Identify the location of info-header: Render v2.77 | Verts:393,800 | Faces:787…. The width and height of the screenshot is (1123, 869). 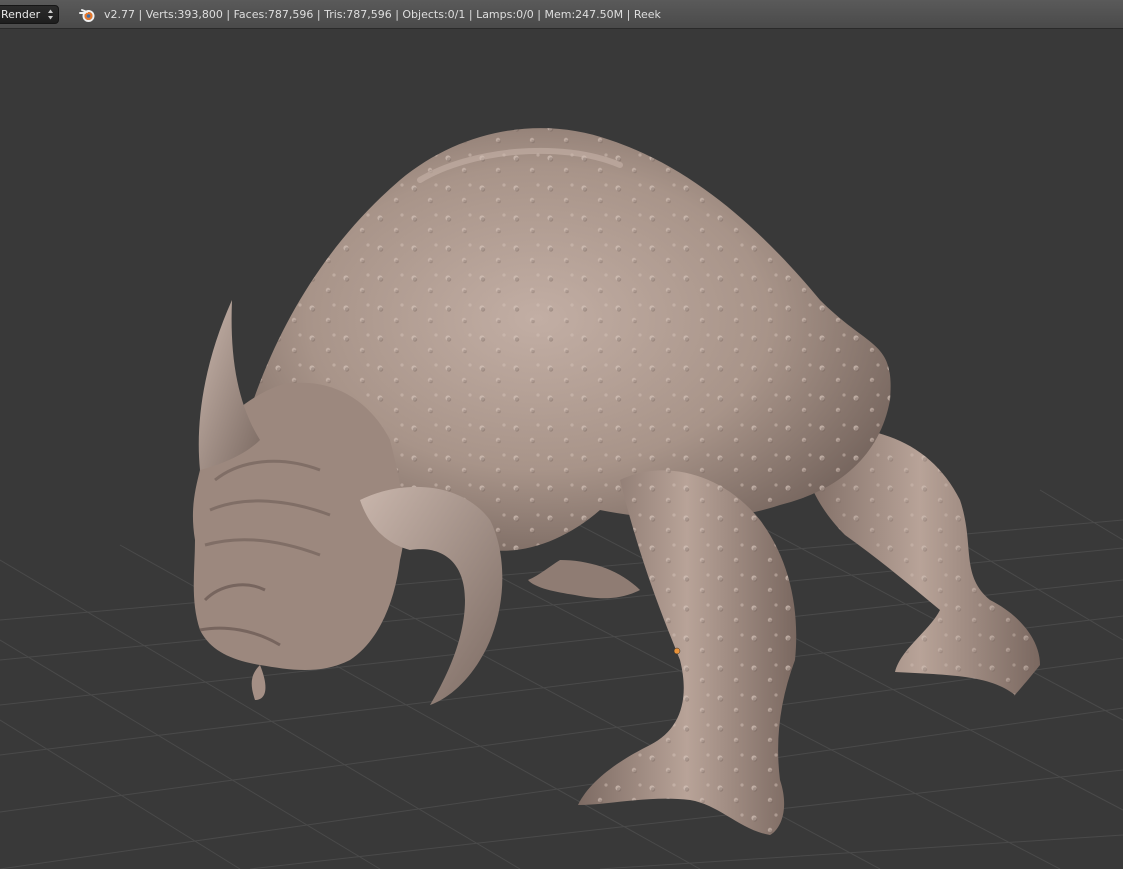
(561, 14).